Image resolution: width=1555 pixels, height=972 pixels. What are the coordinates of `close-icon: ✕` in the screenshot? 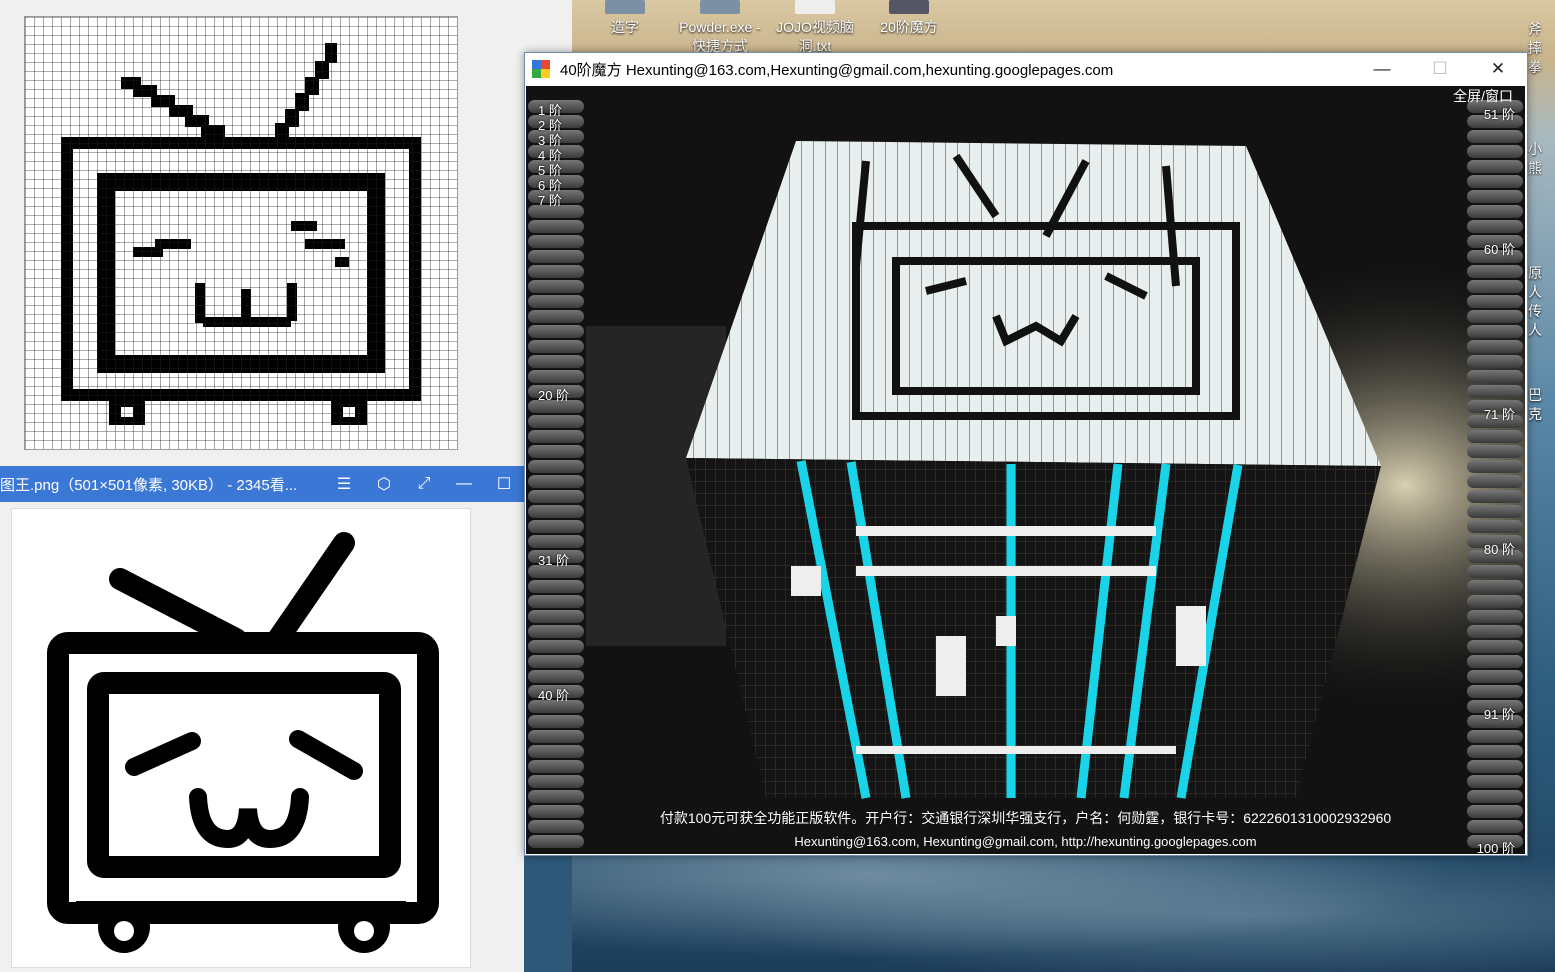 It's located at (1498, 69).